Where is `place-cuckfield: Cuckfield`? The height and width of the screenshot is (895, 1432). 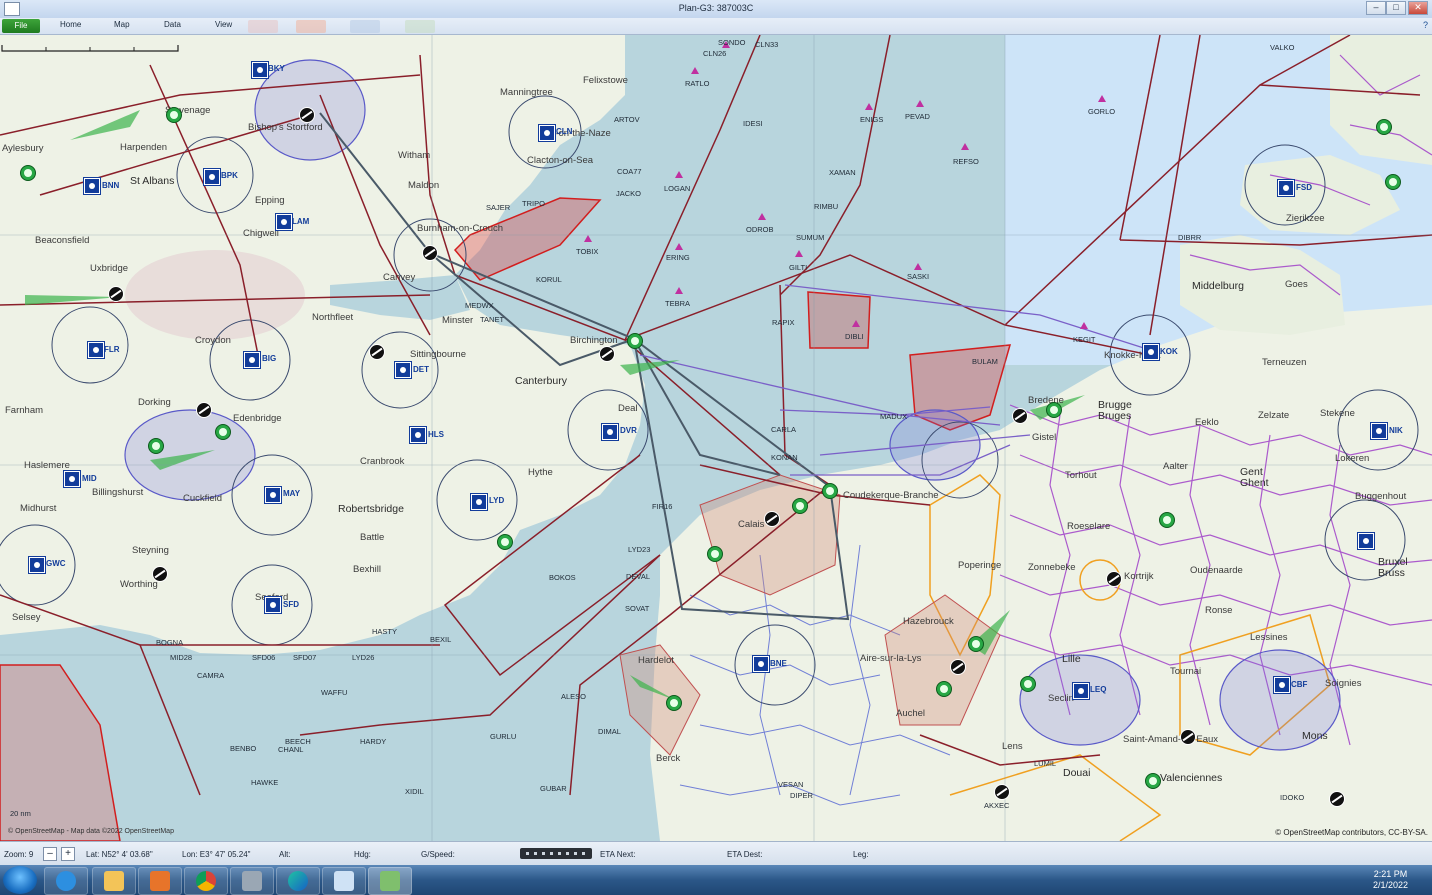
place-cuckfield: Cuckfield is located at coordinates (203, 498).